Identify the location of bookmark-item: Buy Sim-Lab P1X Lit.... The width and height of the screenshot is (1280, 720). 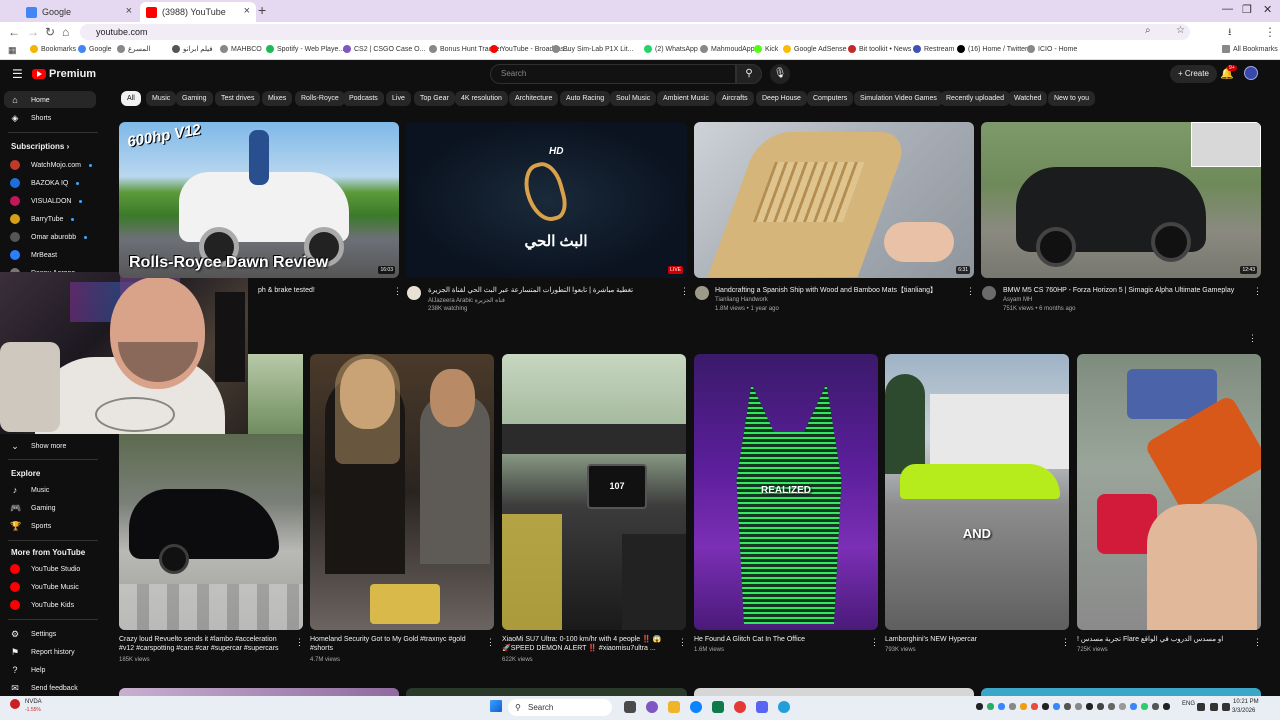
(592, 49).